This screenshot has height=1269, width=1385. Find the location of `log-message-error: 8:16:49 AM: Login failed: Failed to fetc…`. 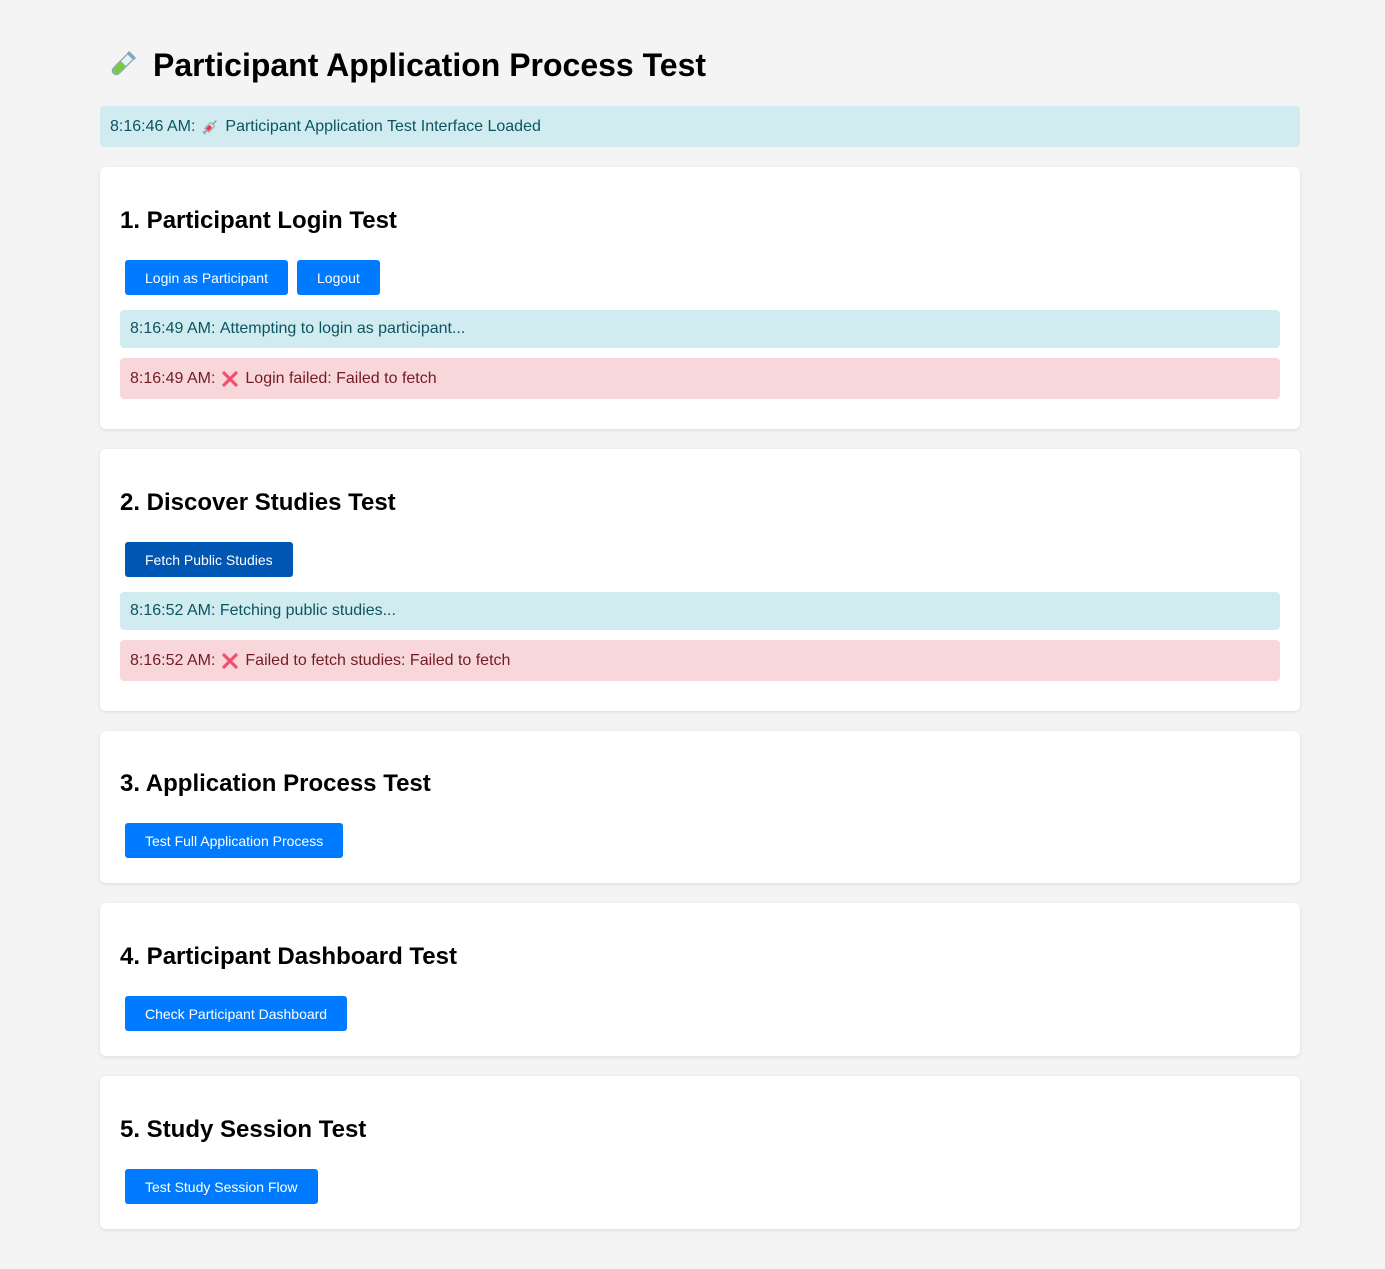

log-message-error: 8:16:49 AM: Login failed: Failed to fetc… is located at coordinates (700, 378).